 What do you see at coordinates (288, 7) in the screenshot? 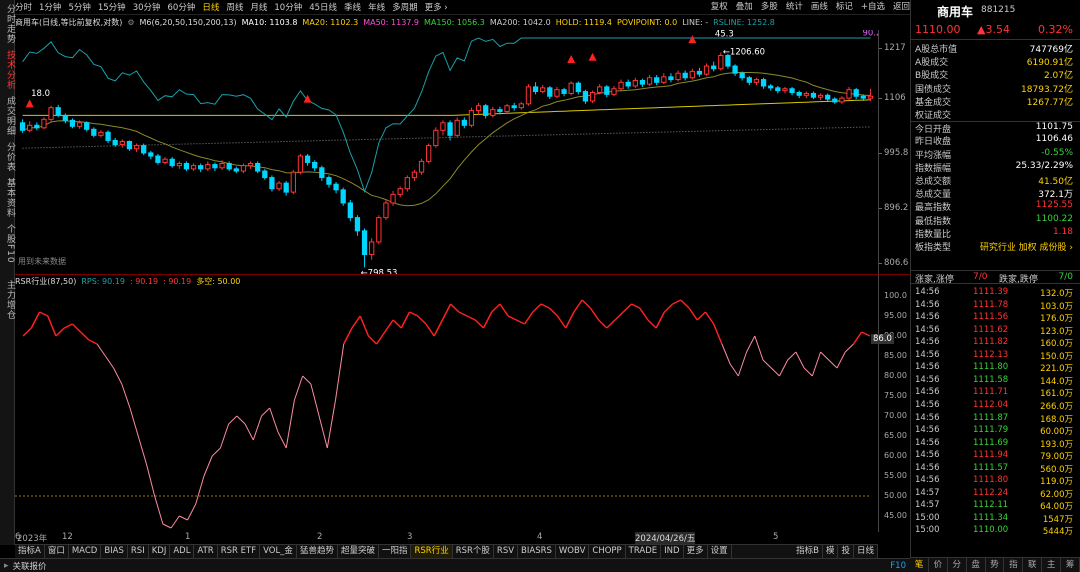
I see `period-9: 10分钟` at bounding box center [288, 7].